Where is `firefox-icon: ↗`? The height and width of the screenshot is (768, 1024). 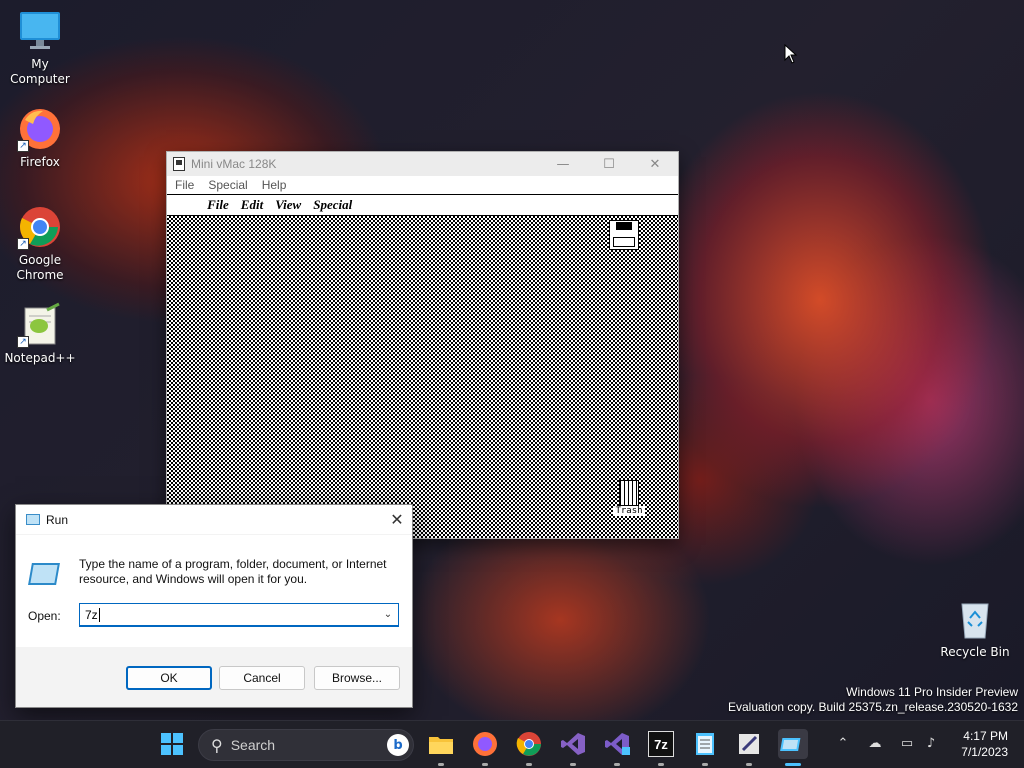
firefox-icon: ↗ is located at coordinates (40, 129).